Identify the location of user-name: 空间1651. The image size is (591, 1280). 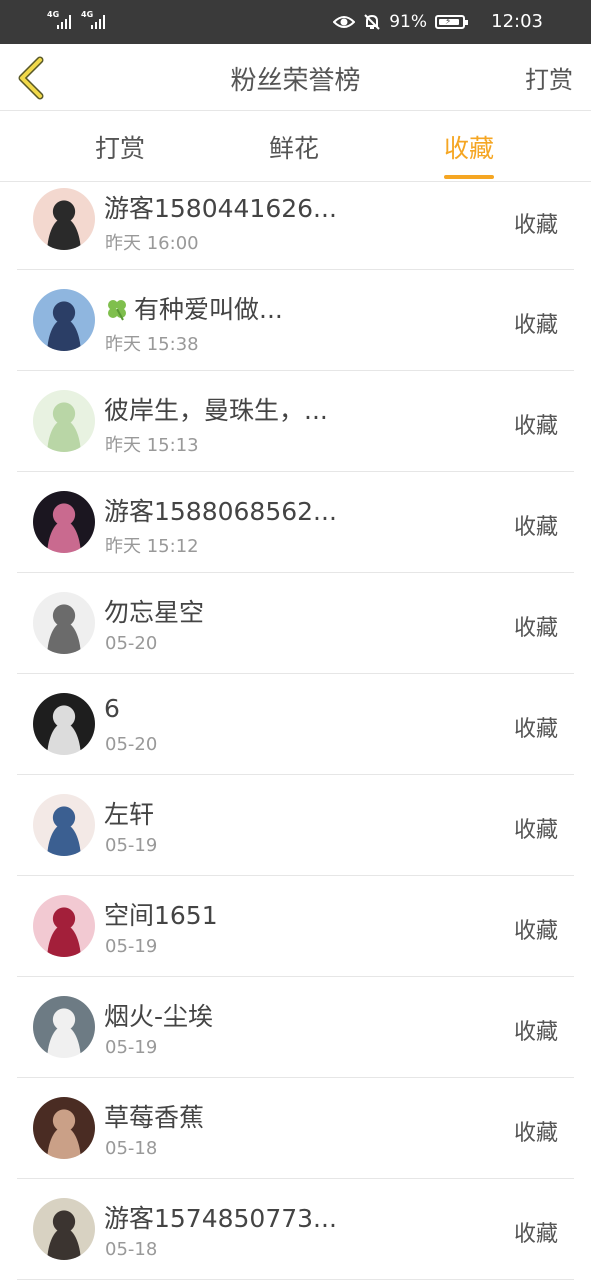
(161, 915).